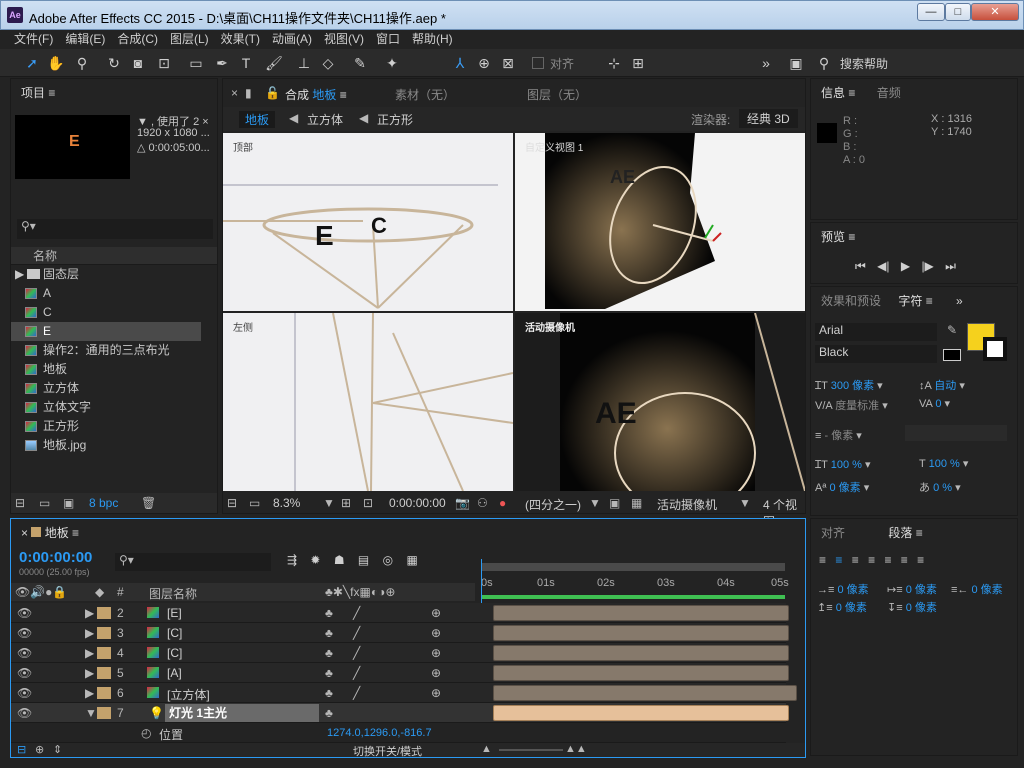 This screenshot has width=1024, height=768. What do you see at coordinates (368, 402) in the screenshot?
I see `view-left: 左侧` at bounding box center [368, 402].